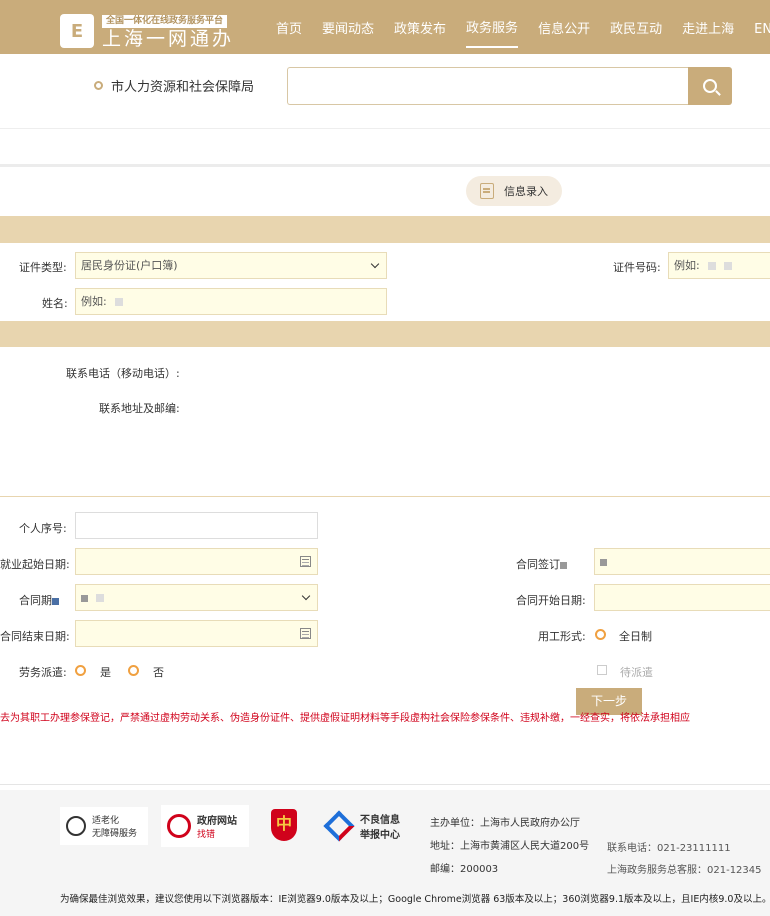 The height and width of the screenshot is (916, 770). Describe the element at coordinates (98, 85) in the screenshot. I see `location-pin-icon` at that location.